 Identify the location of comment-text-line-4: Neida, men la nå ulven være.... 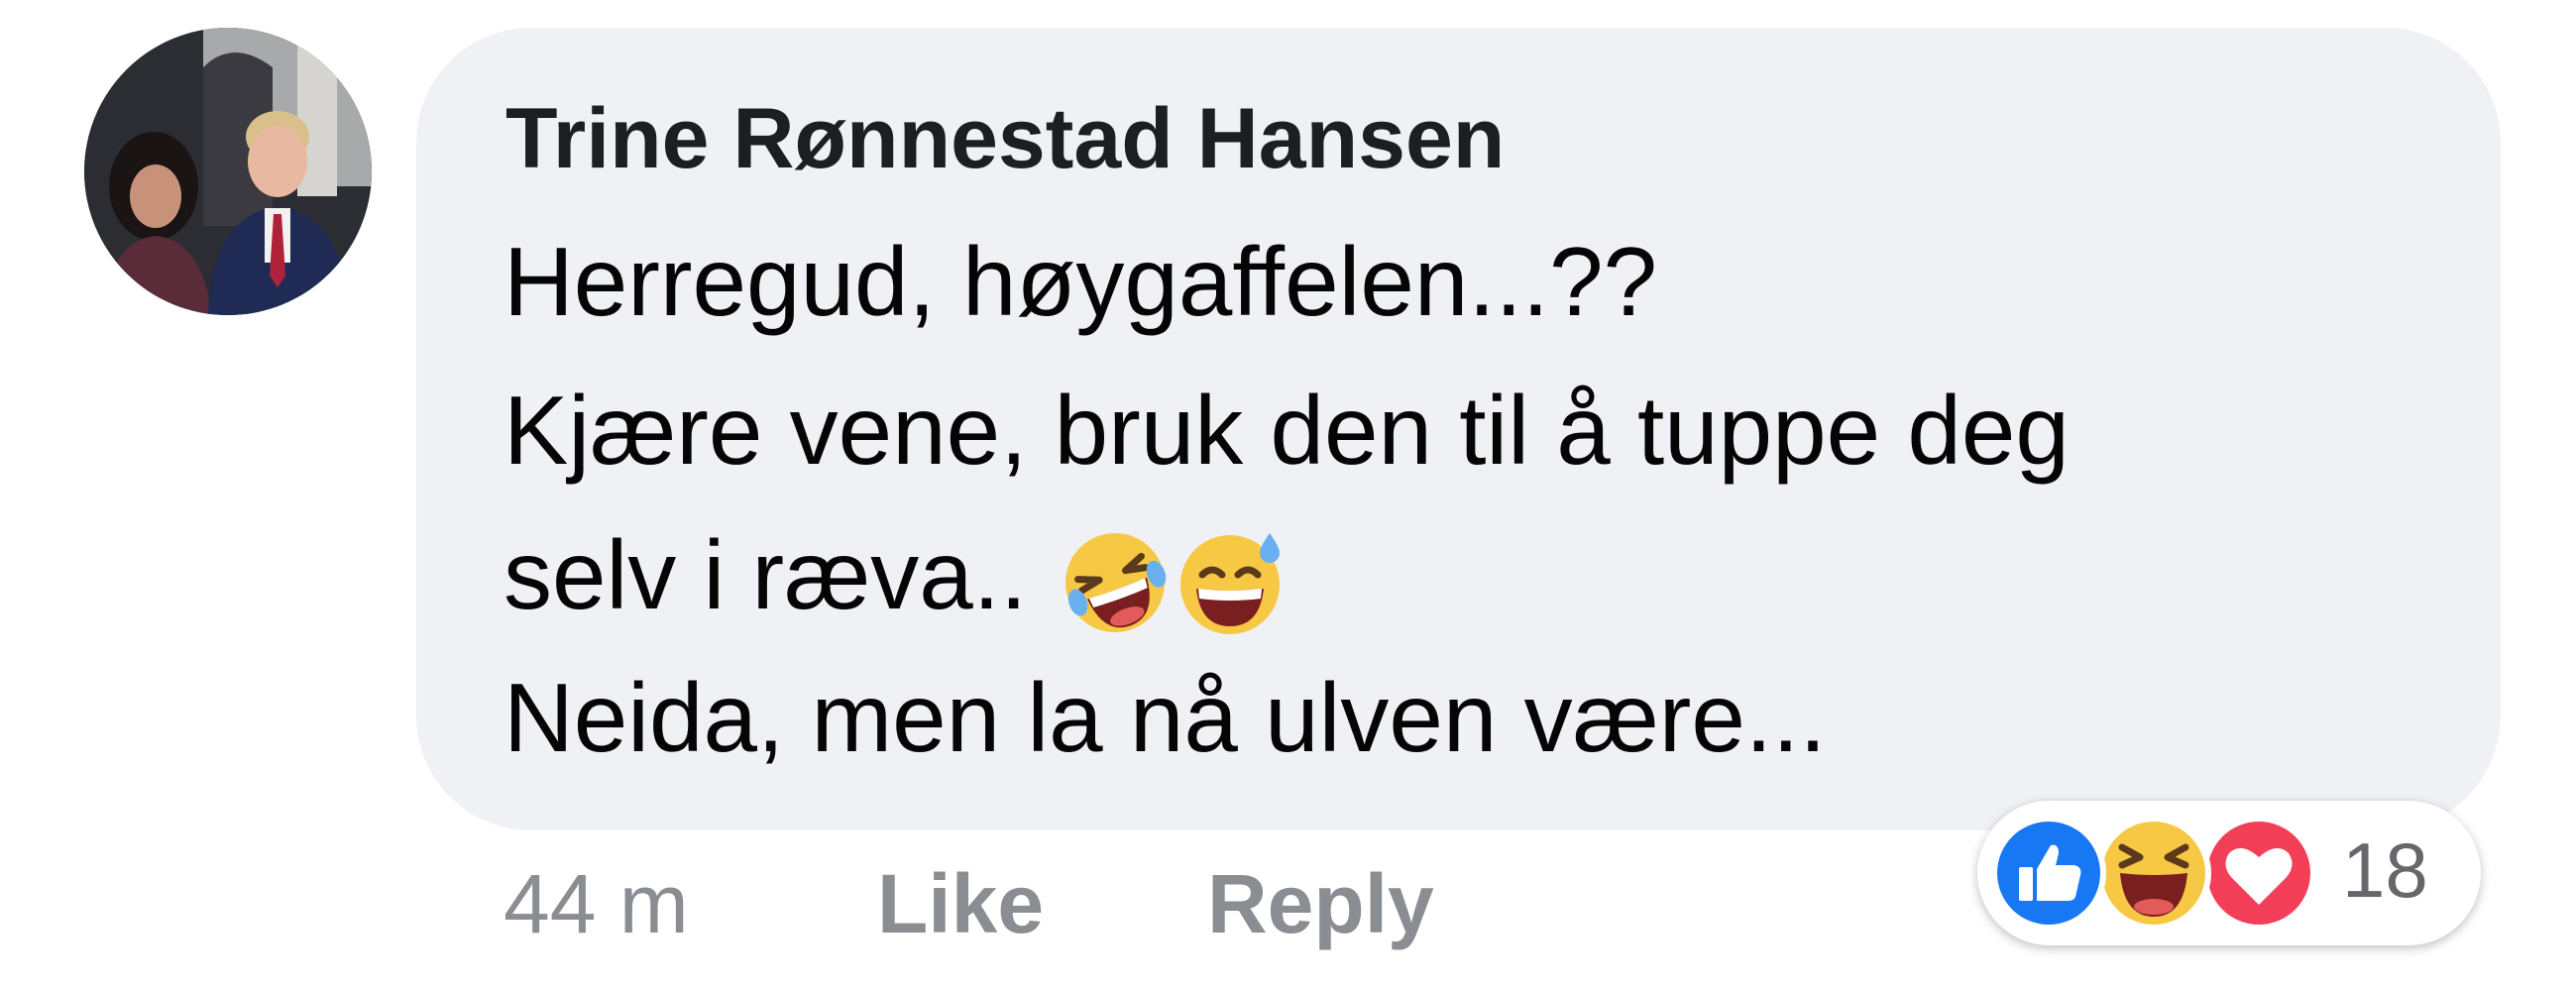
(1165, 717).